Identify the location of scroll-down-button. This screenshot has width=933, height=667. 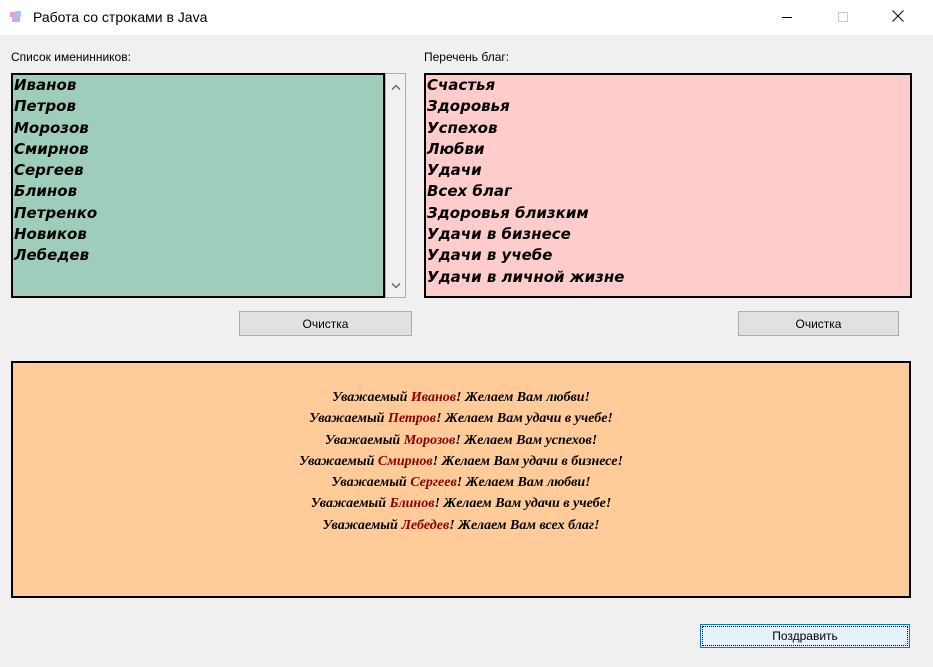
(395, 285).